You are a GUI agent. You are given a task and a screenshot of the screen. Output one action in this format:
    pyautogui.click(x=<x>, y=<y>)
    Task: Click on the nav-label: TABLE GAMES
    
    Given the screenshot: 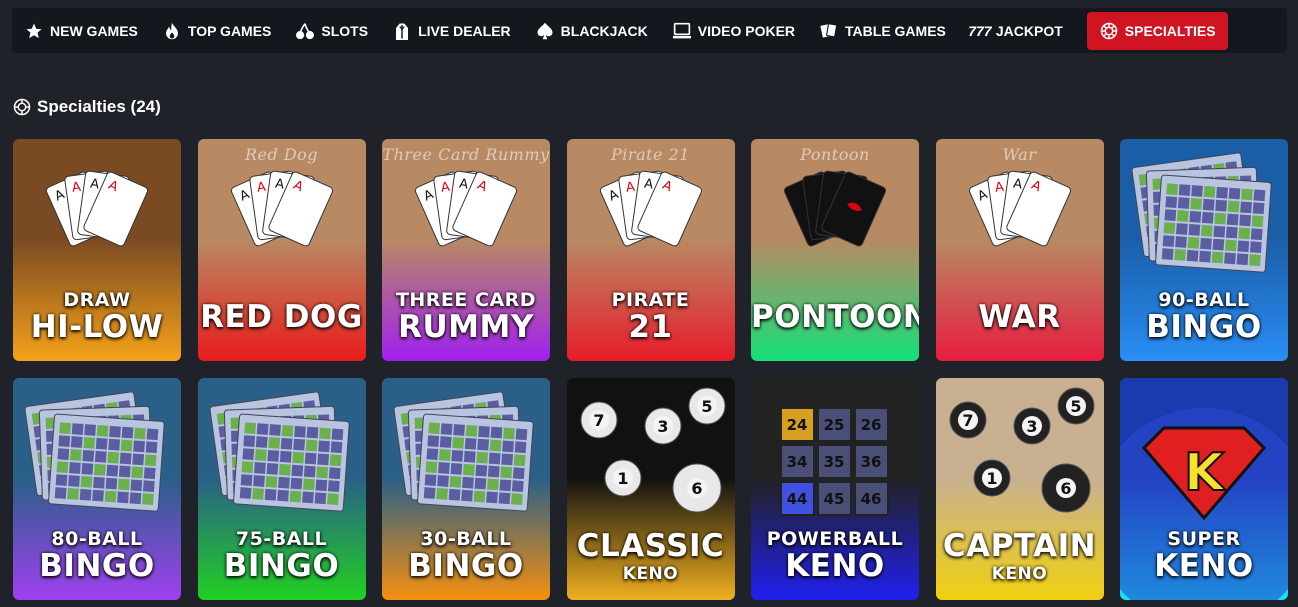 What is the action you would take?
    pyautogui.click(x=895, y=30)
    